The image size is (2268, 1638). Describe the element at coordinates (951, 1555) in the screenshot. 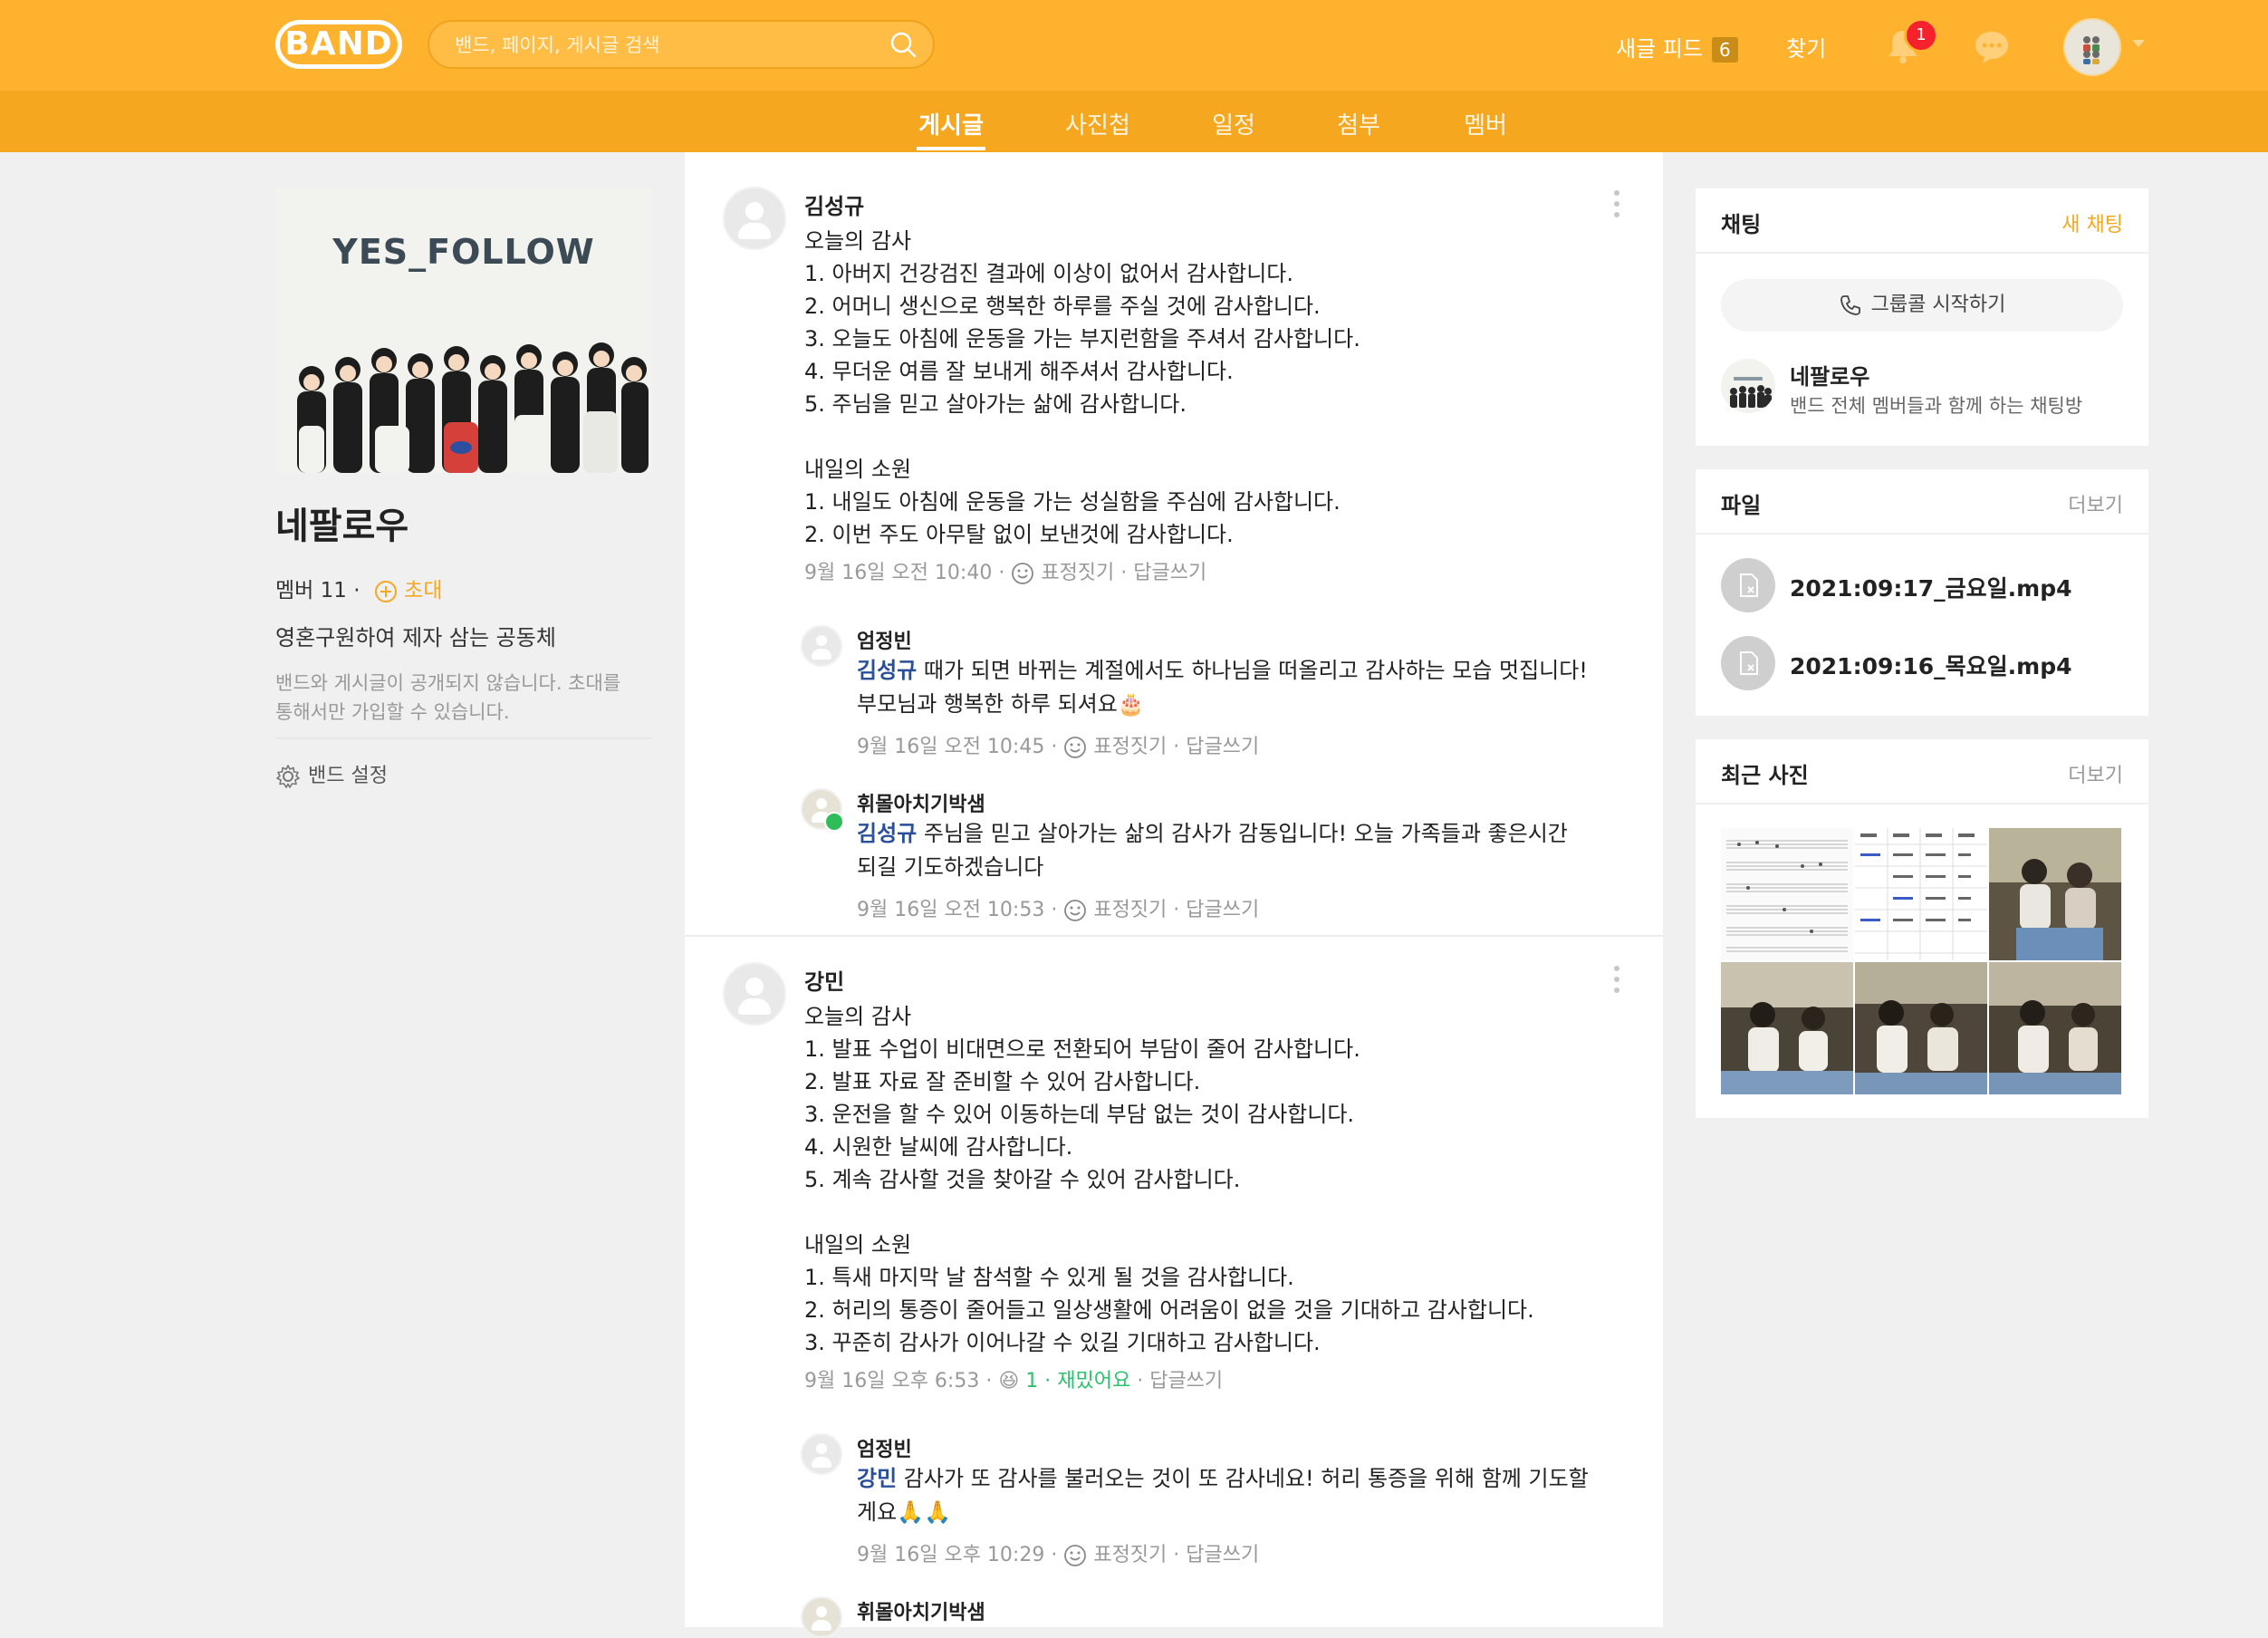

I see `comment-timestamp: 9월 16일 오후 10:29` at that location.